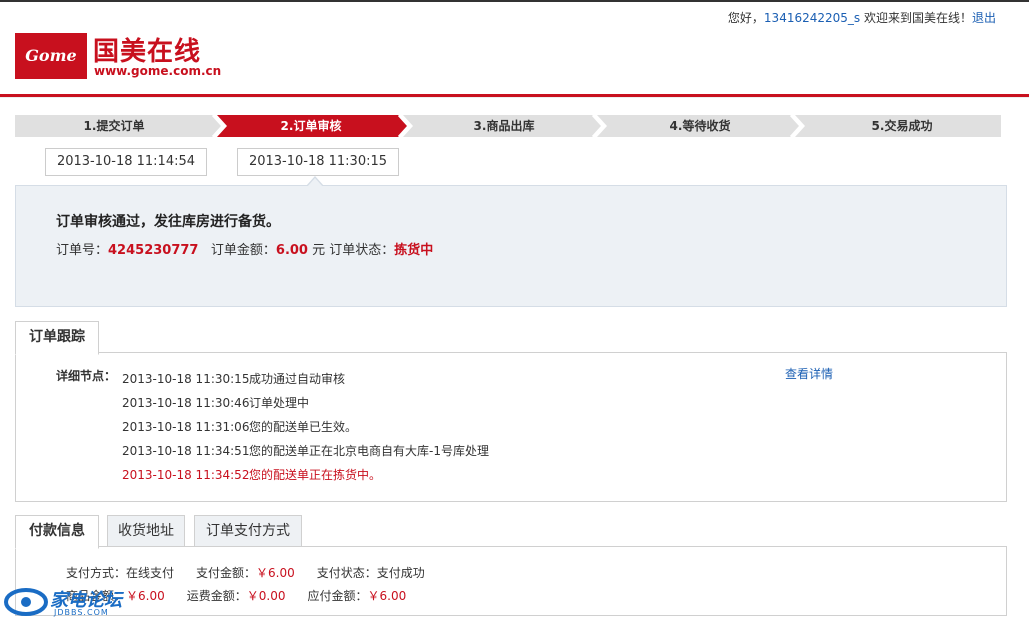 This screenshot has height=622, width=1029. I want to click on tracking-row: 2013-10-18 11:30:46订单处理中, so click(215, 402).